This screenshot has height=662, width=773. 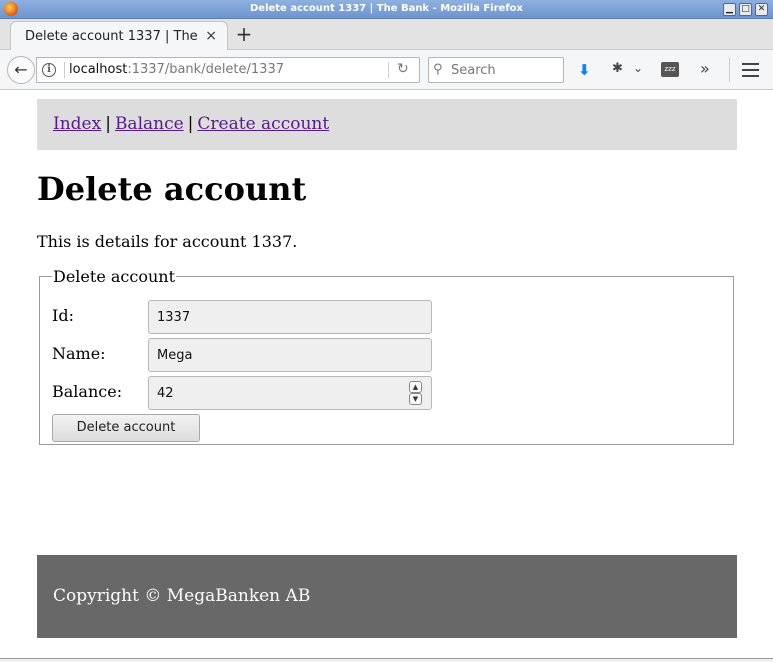 I want to click on balance-stepper: ▲ ▼, so click(x=415, y=393).